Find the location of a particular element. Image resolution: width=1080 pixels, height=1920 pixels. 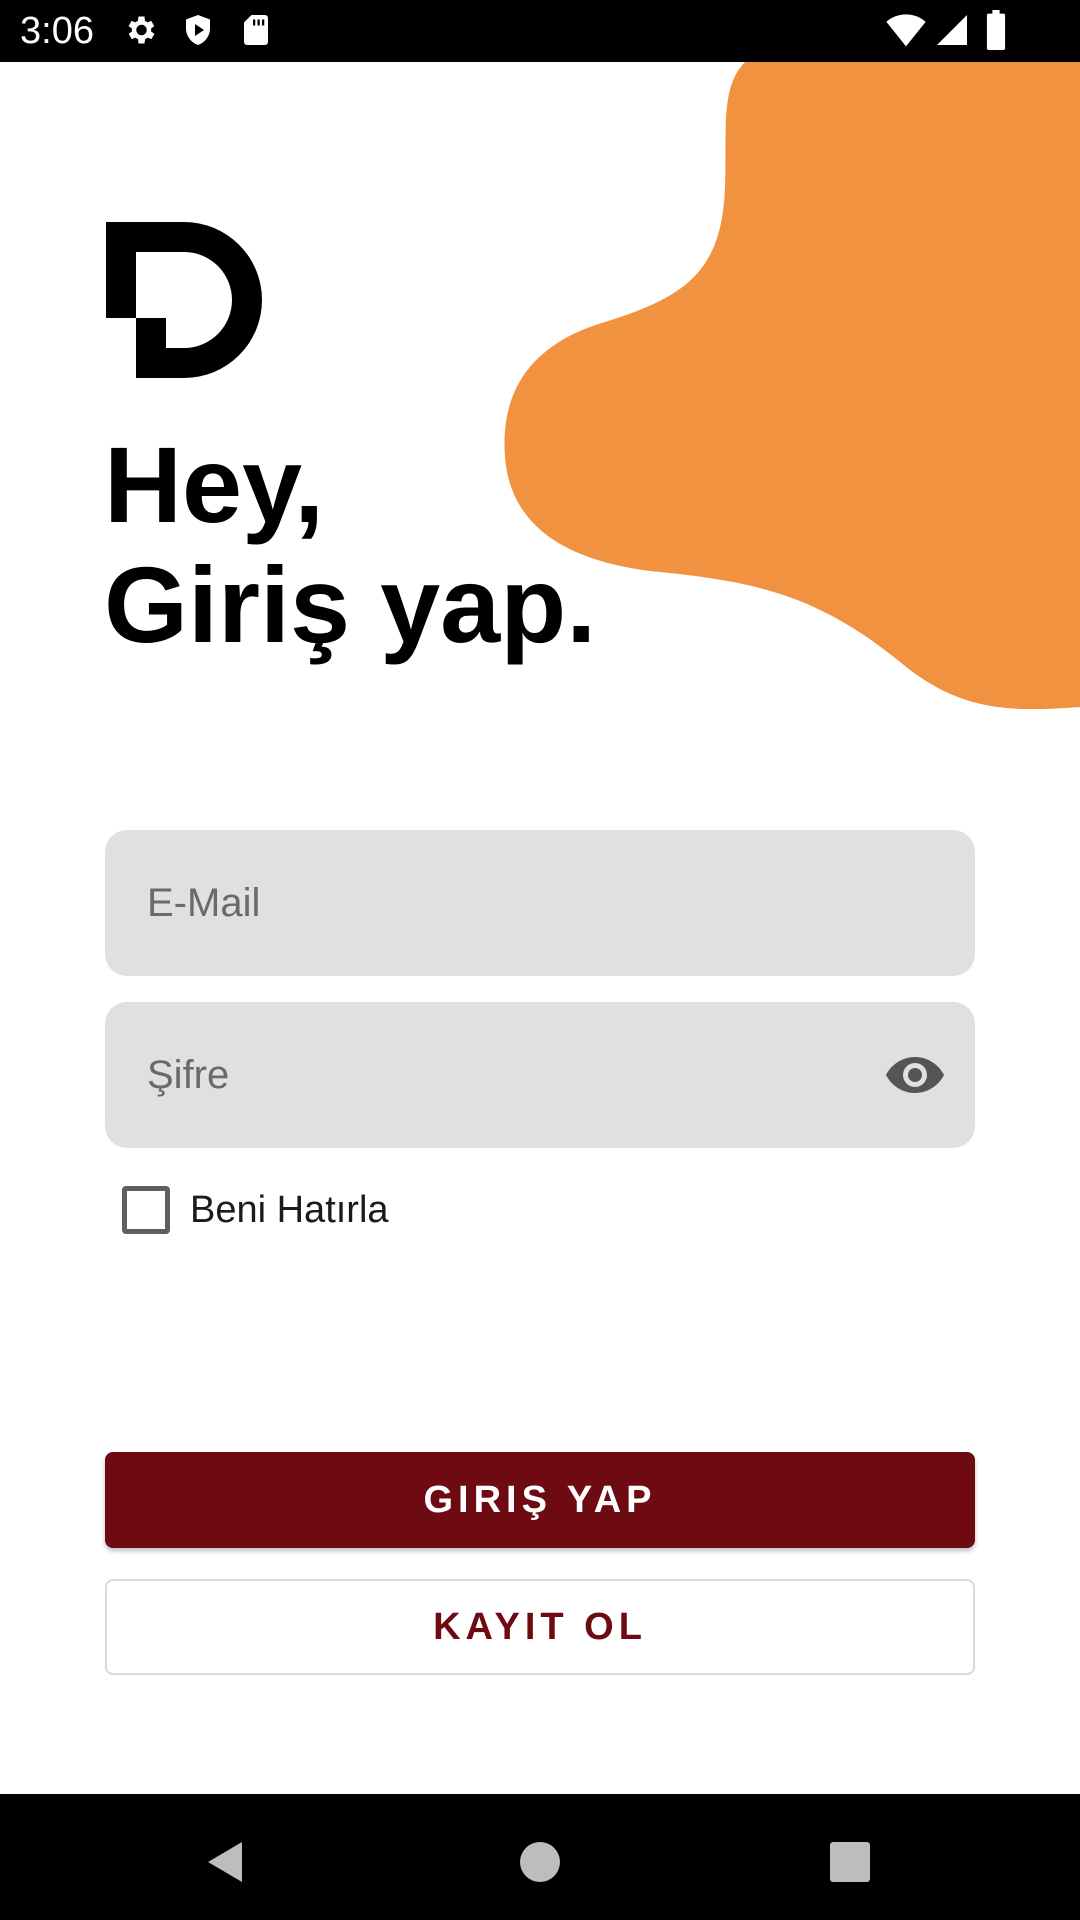

system-nav-bar is located at coordinates (540, 1857).